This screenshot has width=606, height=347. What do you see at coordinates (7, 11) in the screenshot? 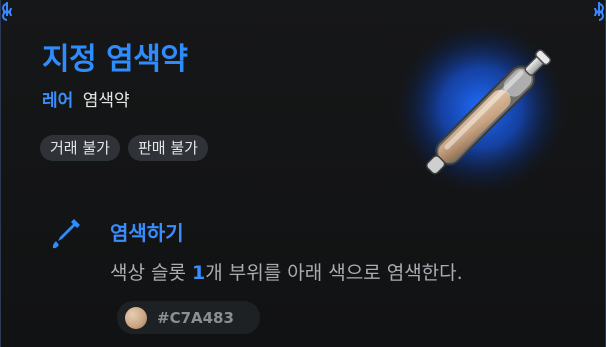
I see `corner-ornament-icon` at bounding box center [7, 11].